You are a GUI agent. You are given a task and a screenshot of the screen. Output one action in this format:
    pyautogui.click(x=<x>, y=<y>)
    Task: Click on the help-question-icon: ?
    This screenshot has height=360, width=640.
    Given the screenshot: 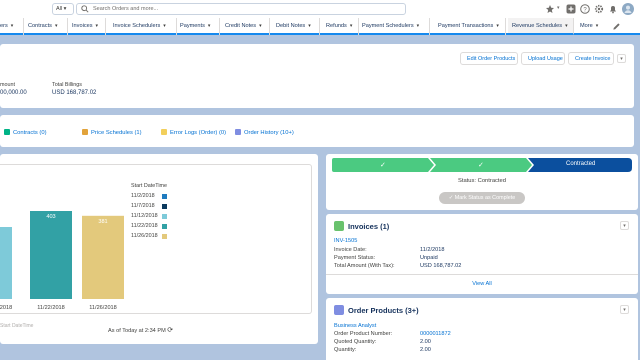 What is the action you would take?
    pyautogui.click(x=585, y=9)
    